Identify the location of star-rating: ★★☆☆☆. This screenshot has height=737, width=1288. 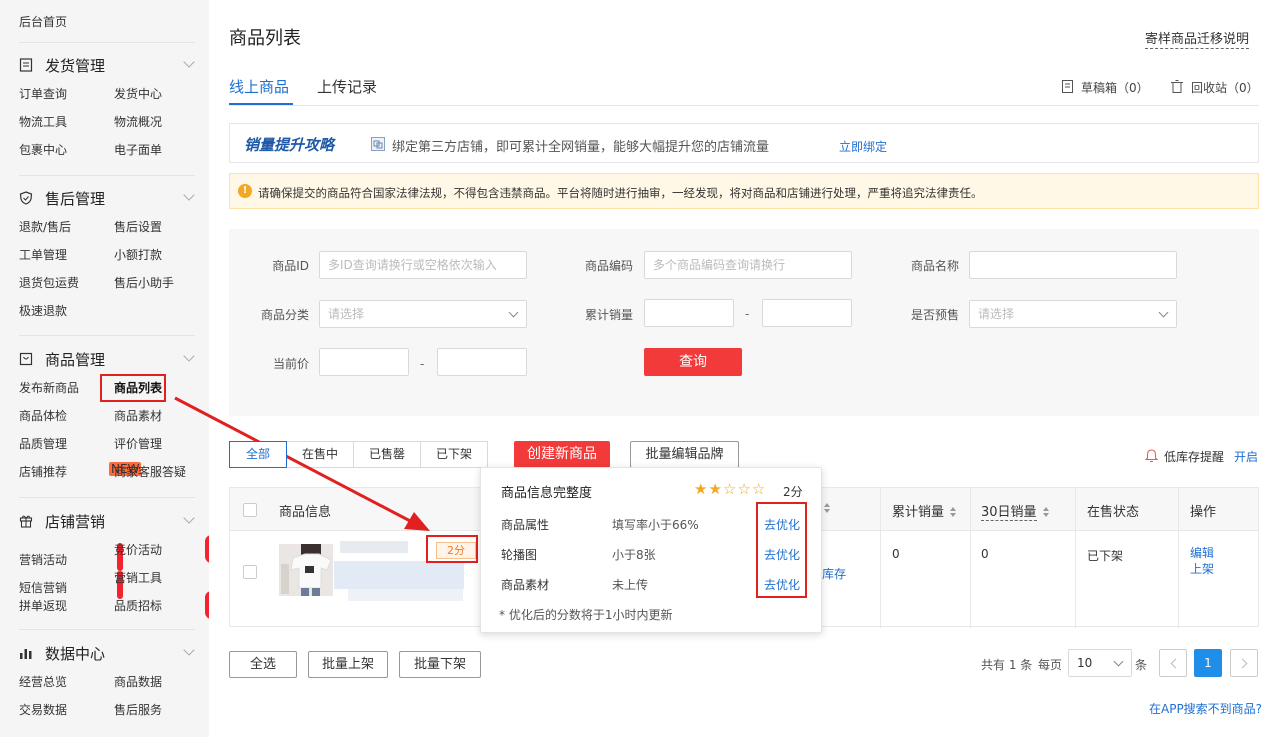
(730, 489).